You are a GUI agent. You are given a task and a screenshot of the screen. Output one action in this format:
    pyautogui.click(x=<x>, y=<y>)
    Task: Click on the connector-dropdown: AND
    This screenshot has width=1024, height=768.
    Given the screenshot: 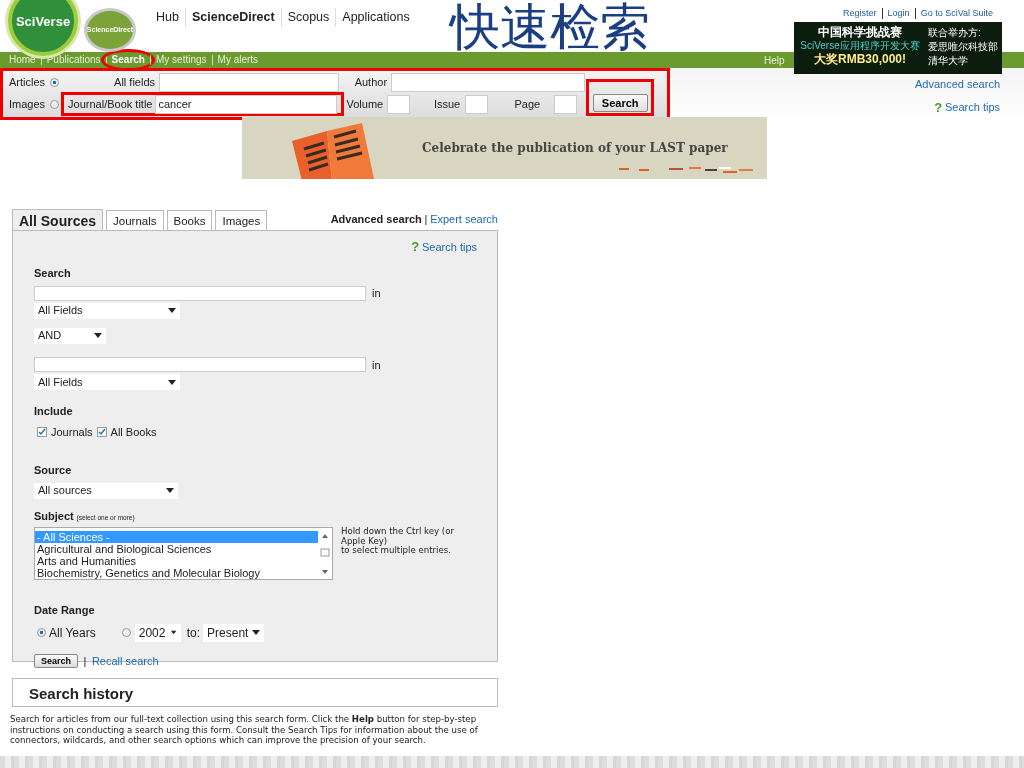 What is the action you would take?
    pyautogui.click(x=70, y=335)
    